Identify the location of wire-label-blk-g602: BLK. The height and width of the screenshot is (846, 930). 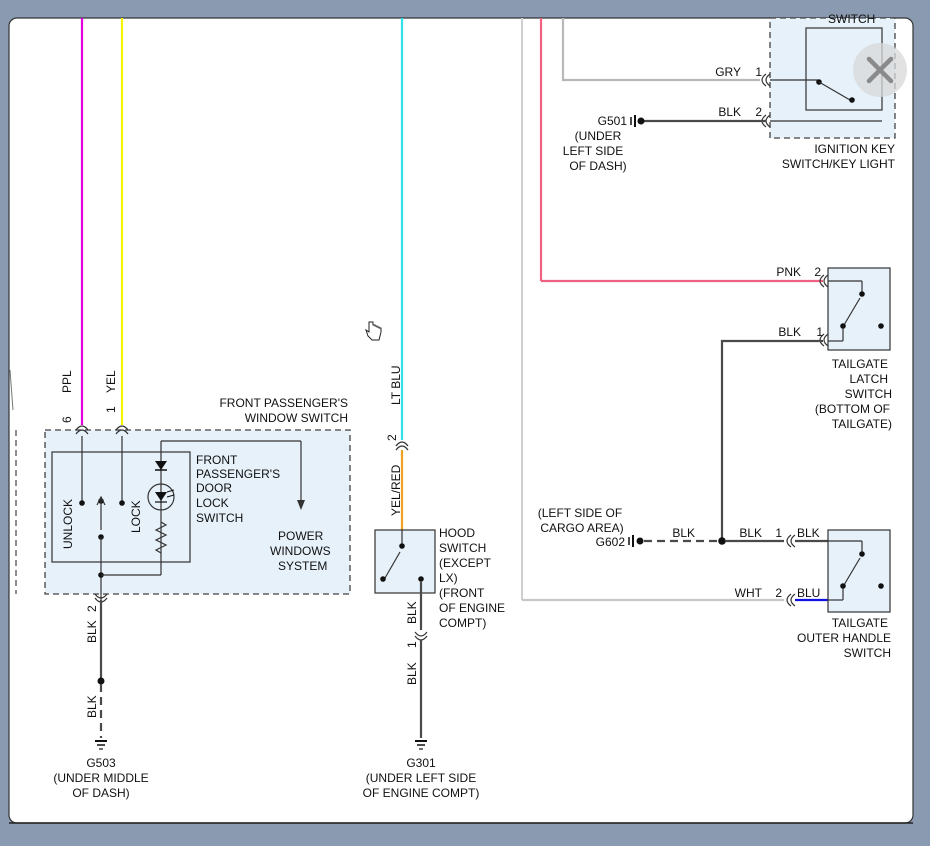
(683, 533).